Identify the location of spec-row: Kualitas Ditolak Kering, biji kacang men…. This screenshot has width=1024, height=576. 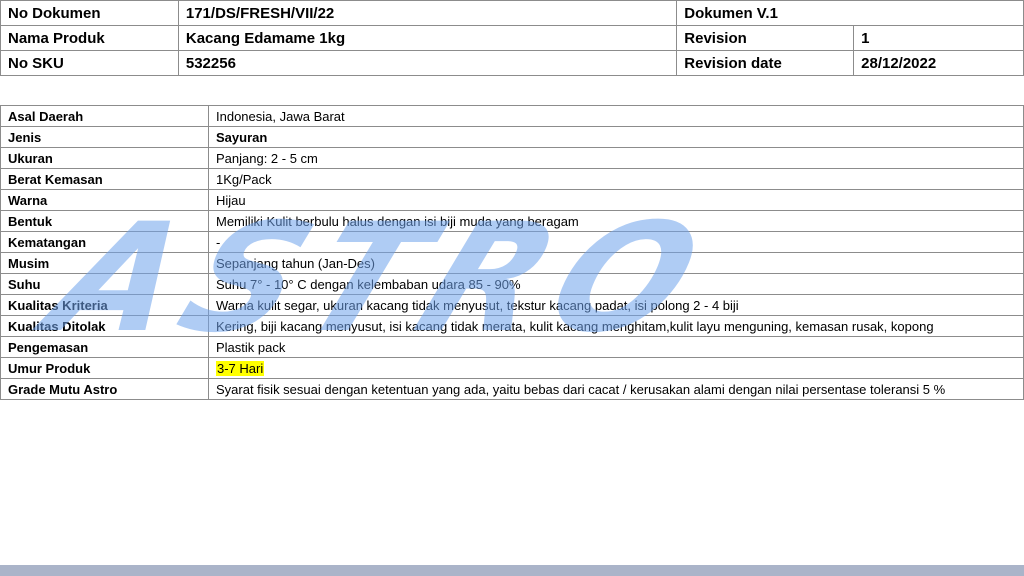
(512, 326).